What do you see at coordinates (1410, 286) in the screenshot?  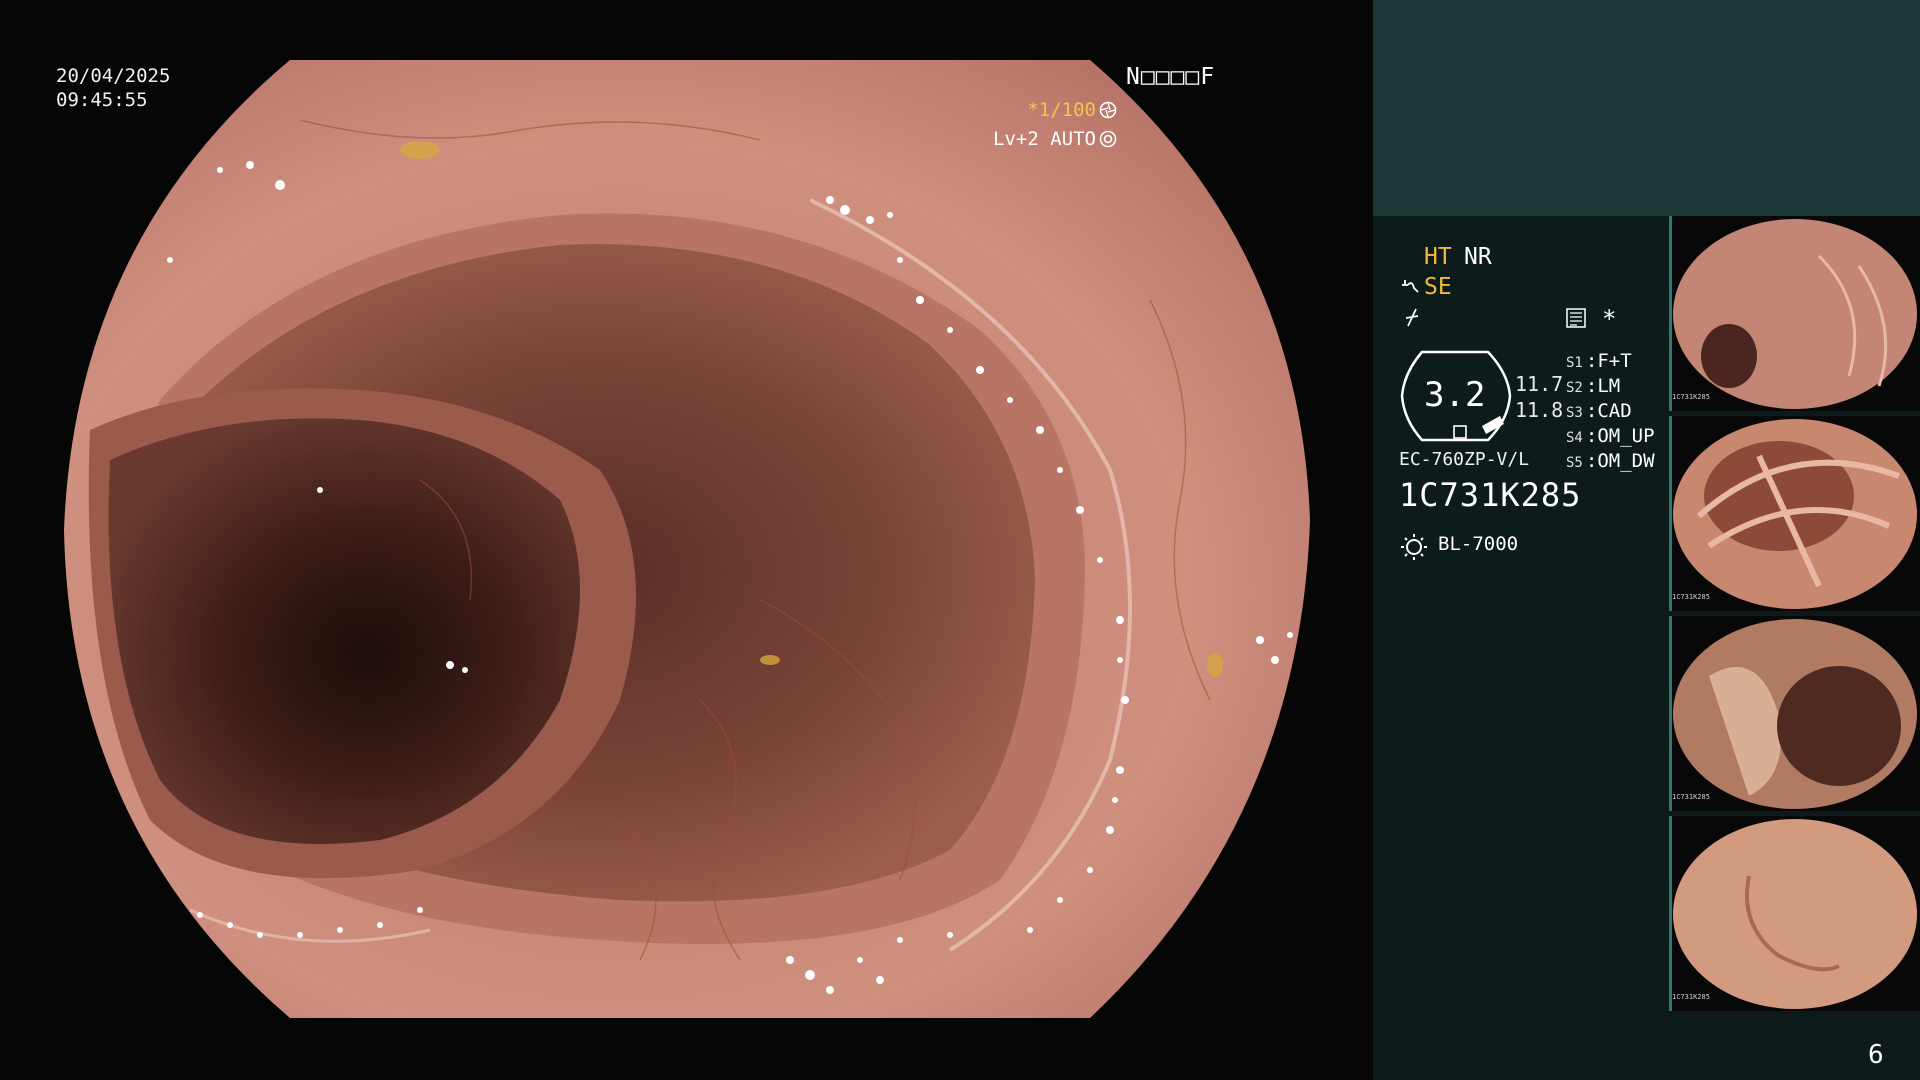 I see `structure-enhance-icon` at bounding box center [1410, 286].